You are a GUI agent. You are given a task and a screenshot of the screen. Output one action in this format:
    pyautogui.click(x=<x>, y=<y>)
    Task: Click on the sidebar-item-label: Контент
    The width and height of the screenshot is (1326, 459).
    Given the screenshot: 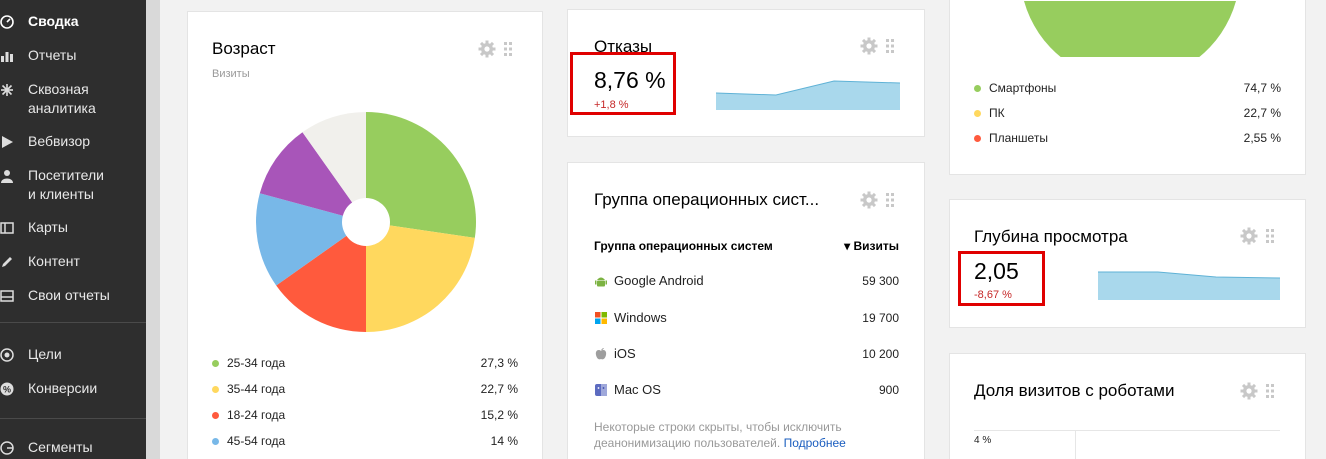 What is the action you would take?
    pyautogui.click(x=54, y=261)
    